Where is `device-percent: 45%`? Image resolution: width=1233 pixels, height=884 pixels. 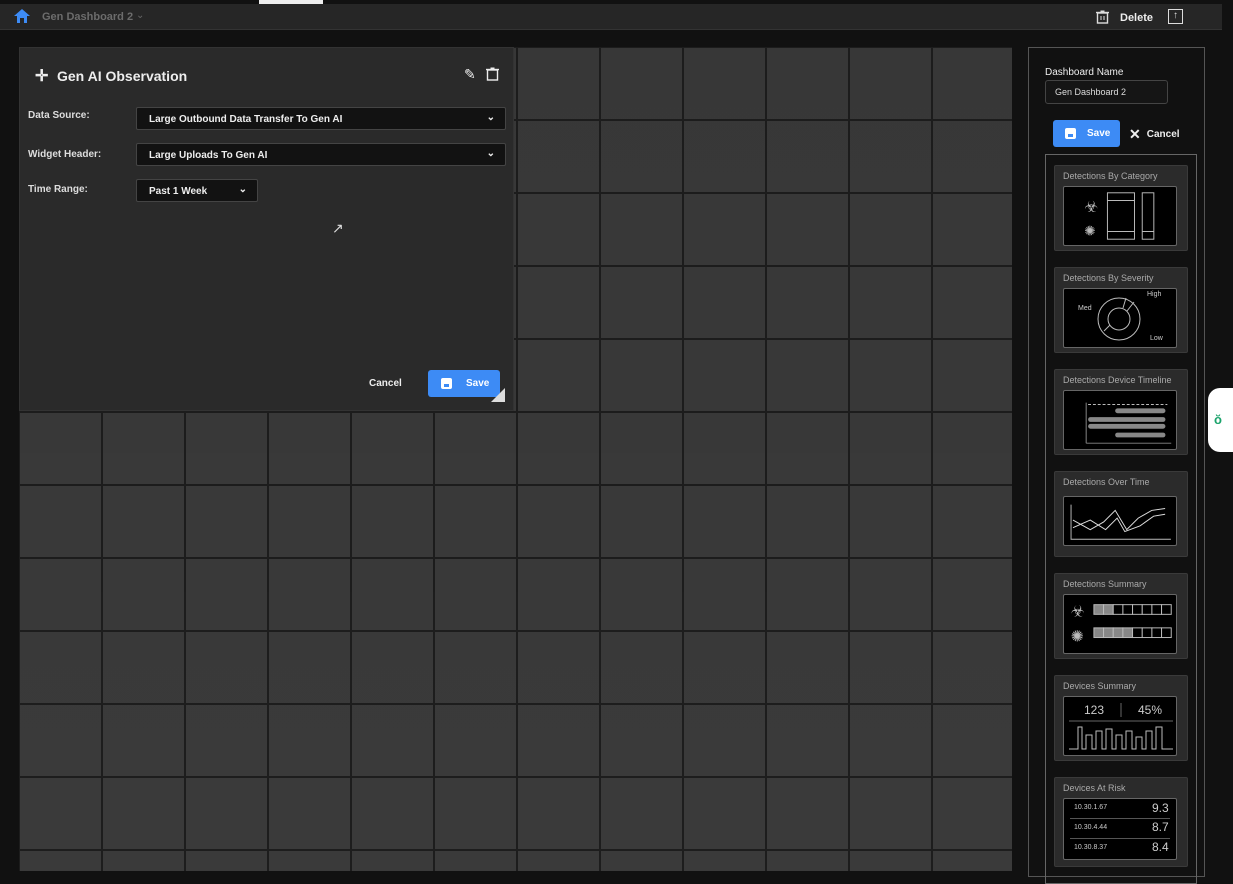 device-percent: 45% is located at coordinates (1150, 710).